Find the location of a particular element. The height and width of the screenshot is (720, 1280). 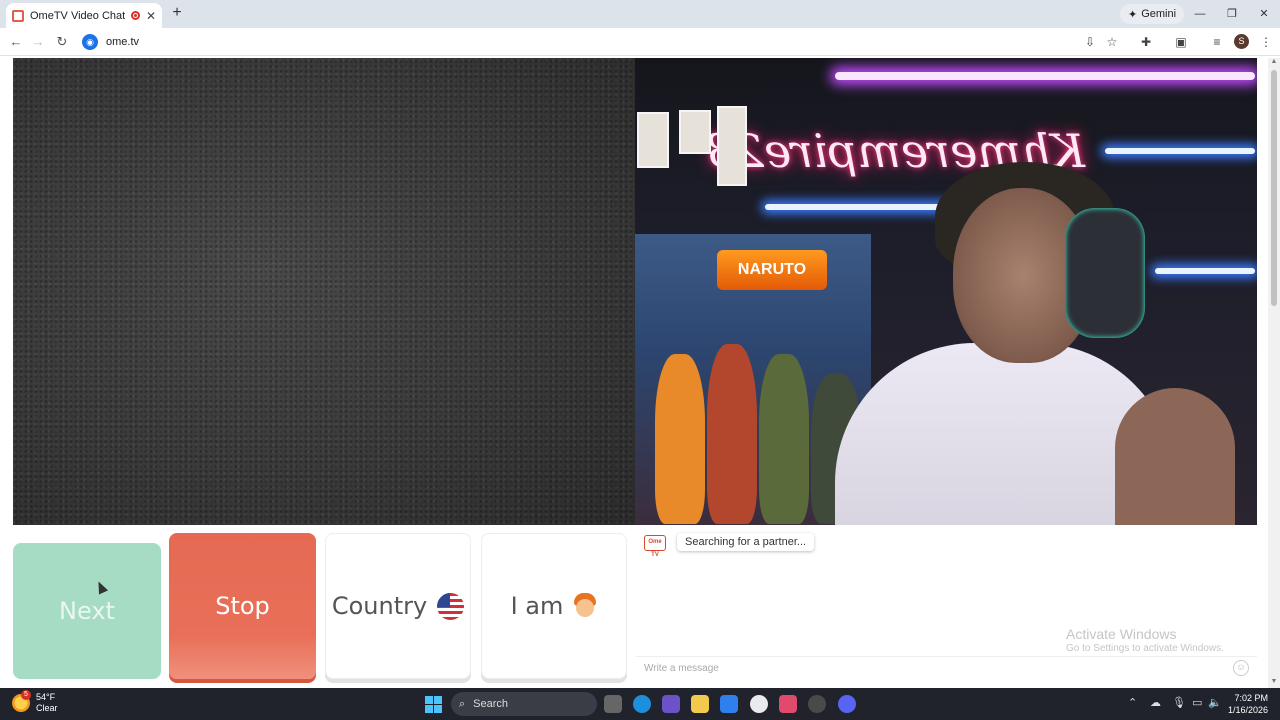

page-scrollbar: ▲ ▼ is located at coordinates (1274, 373).